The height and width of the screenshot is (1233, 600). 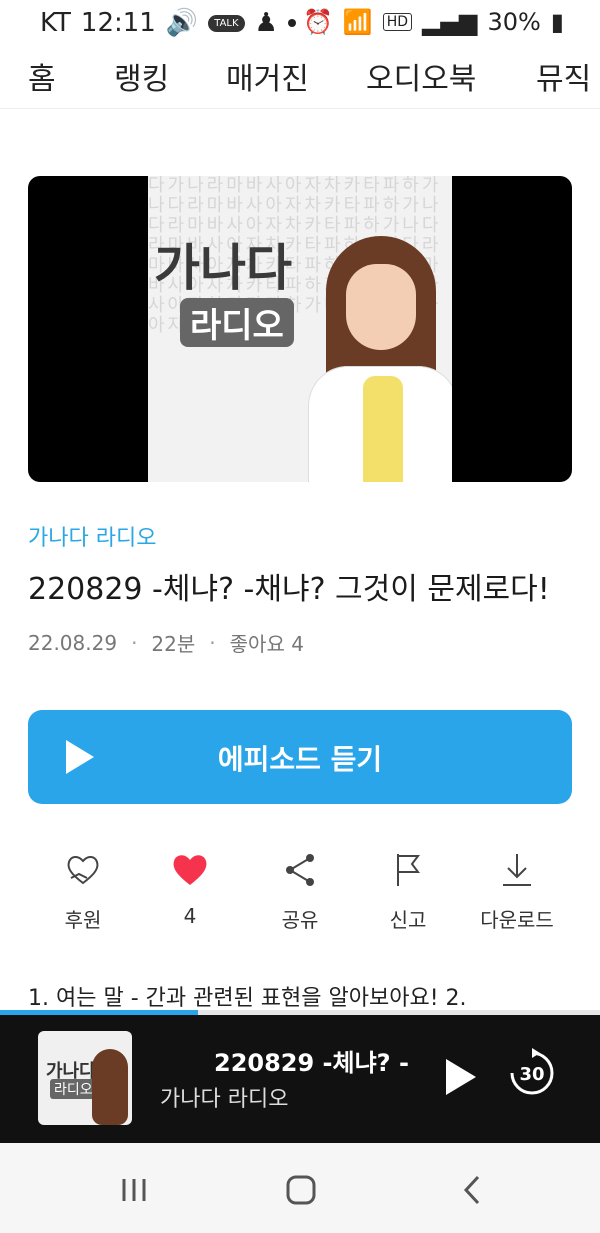 I want to click on tab-audiobook: 오디오북, so click(x=421, y=76).